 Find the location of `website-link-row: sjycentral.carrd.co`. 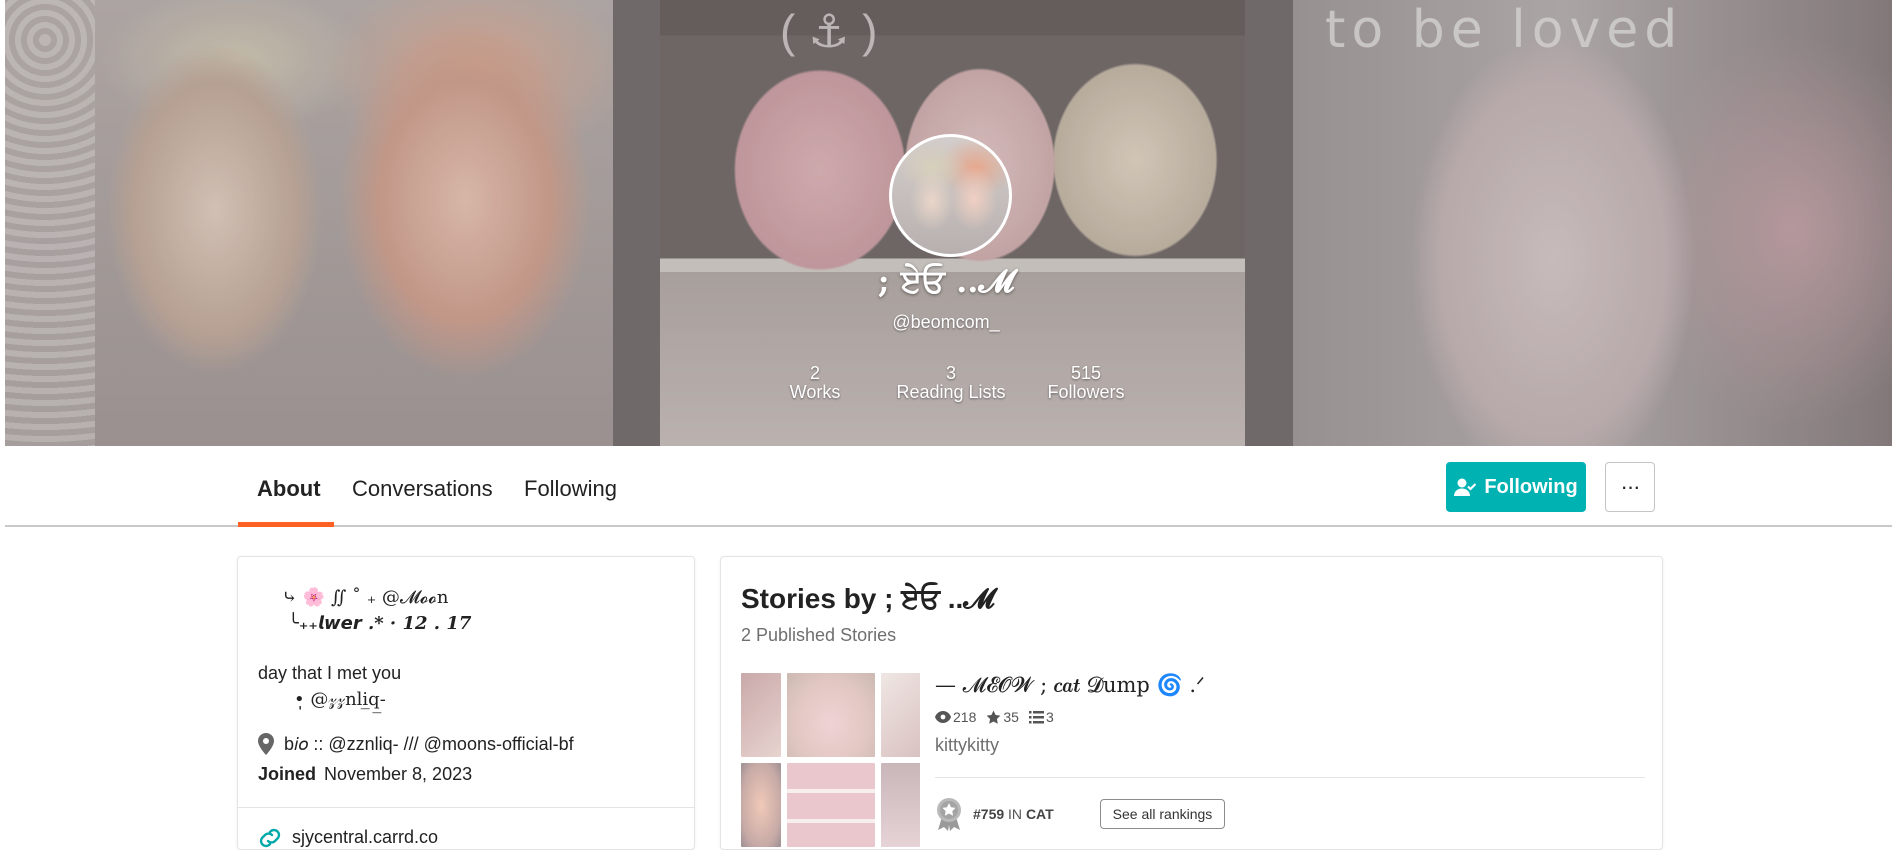

website-link-row: sjycentral.carrd.co is located at coordinates (348, 837).